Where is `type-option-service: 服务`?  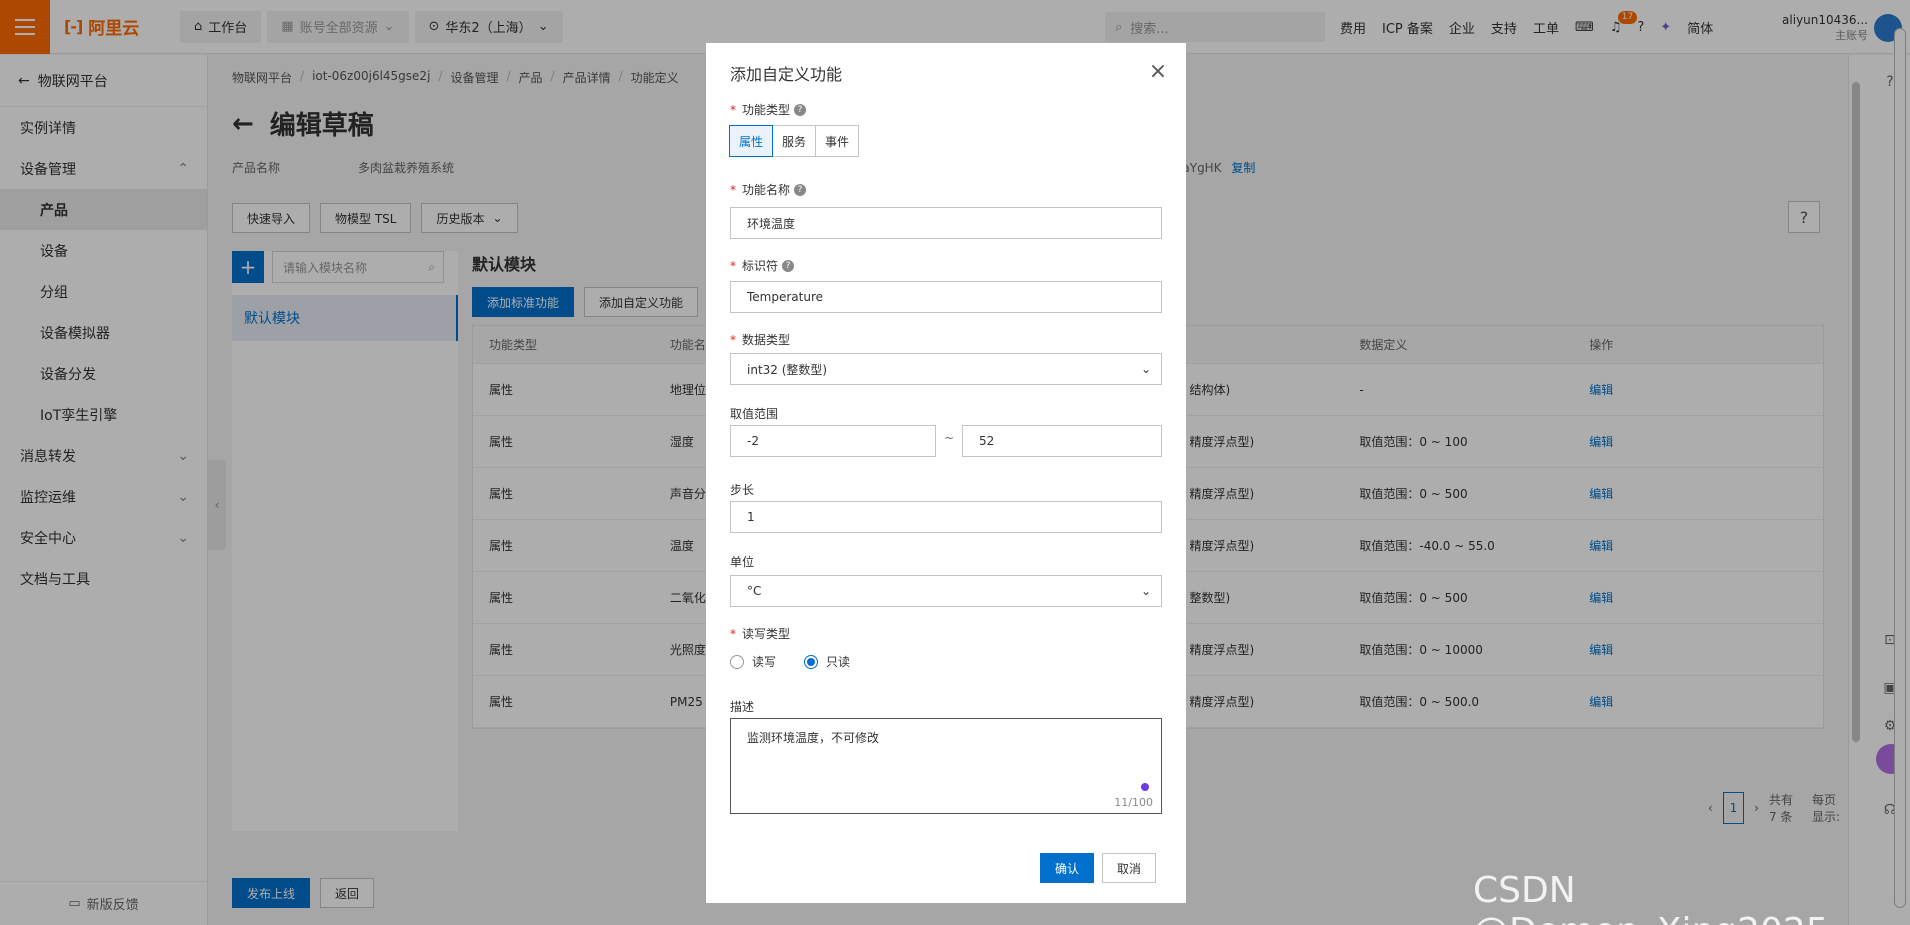 type-option-service: 服务 is located at coordinates (794, 141).